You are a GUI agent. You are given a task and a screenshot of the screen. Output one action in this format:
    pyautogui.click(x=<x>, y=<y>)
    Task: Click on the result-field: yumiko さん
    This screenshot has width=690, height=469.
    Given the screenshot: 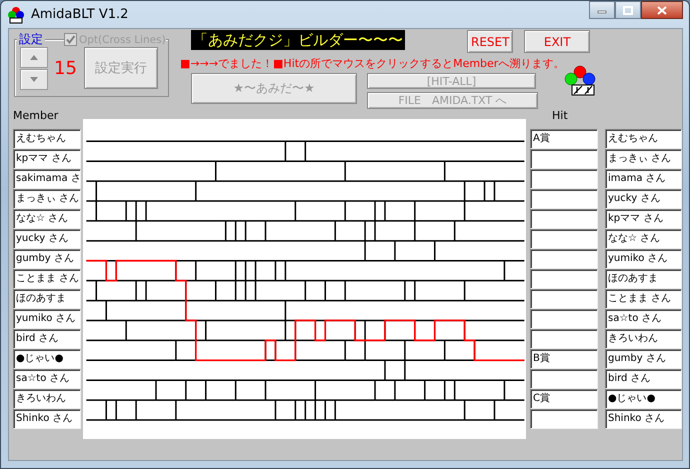 What is the action you would take?
    pyautogui.click(x=643, y=259)
    